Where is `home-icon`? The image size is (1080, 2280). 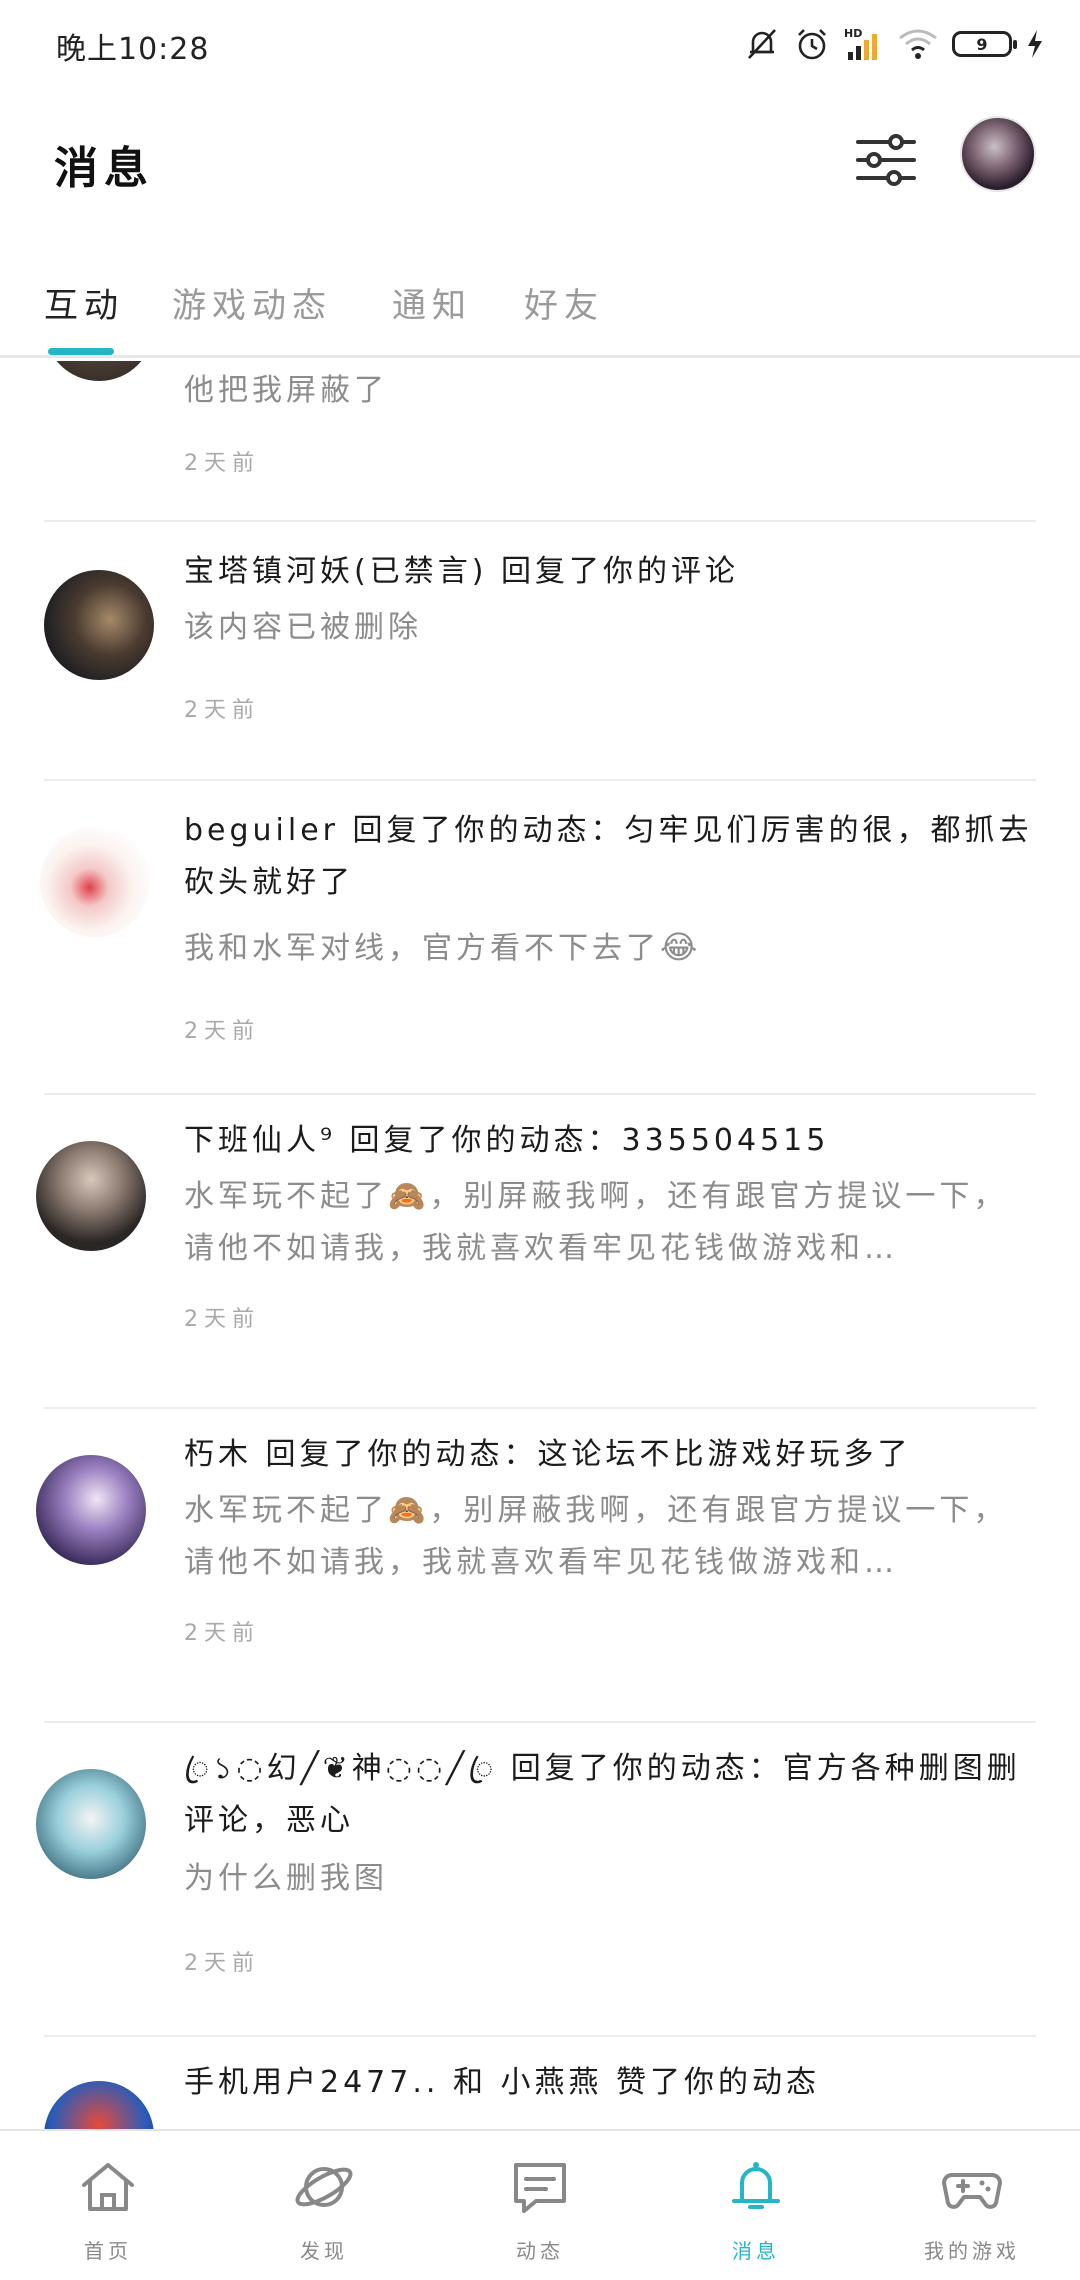 home-icon is located at coordinates (108, 2187).